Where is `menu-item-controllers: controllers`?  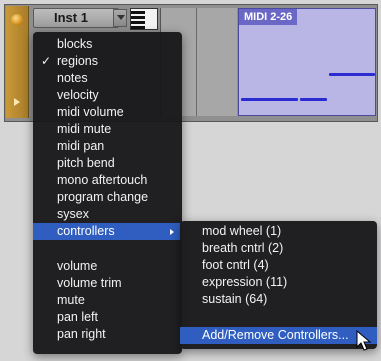
menu-item-controllers: controllers is located at coordinates (107, 231).